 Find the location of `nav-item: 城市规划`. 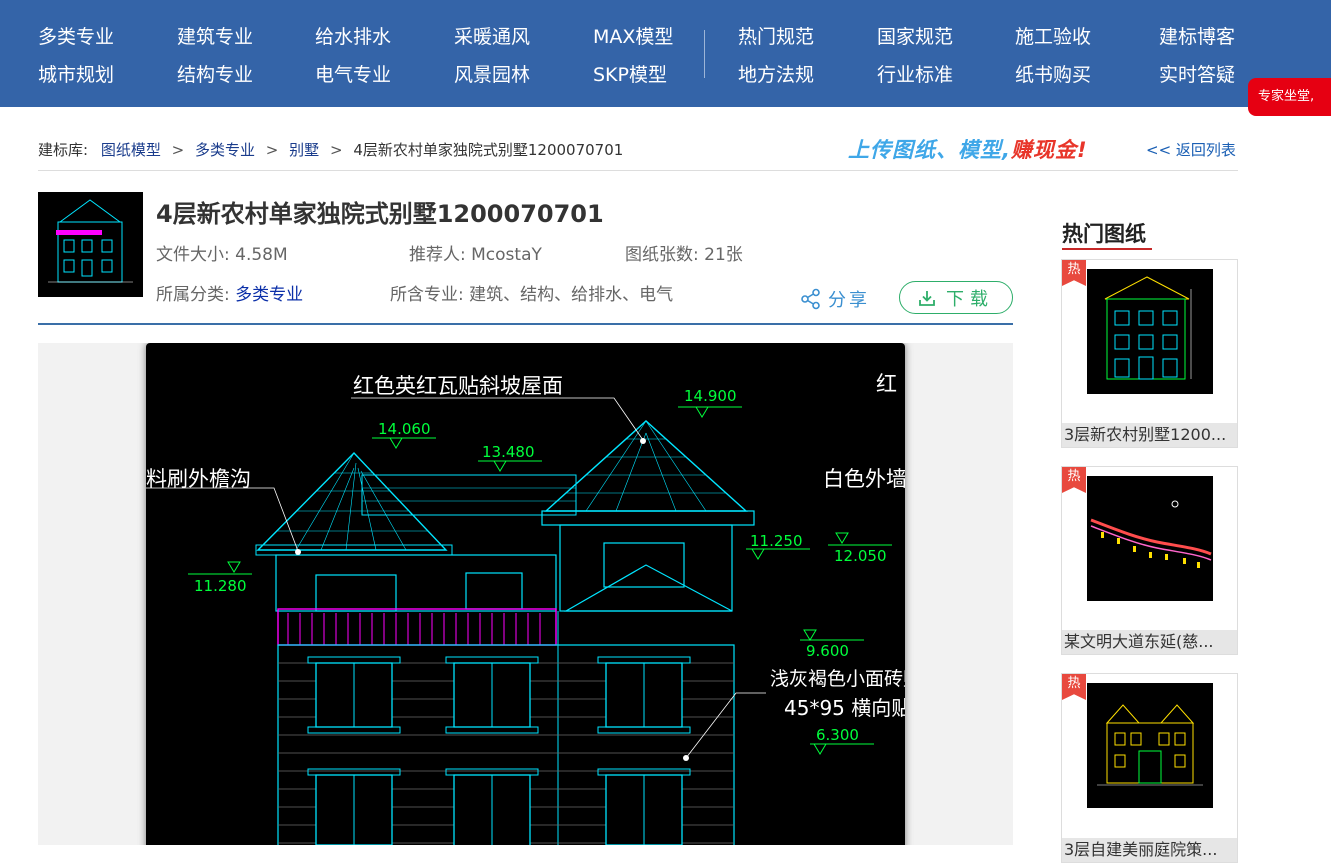

nav-item: 城市规划 is located at coordinates (76, 73).